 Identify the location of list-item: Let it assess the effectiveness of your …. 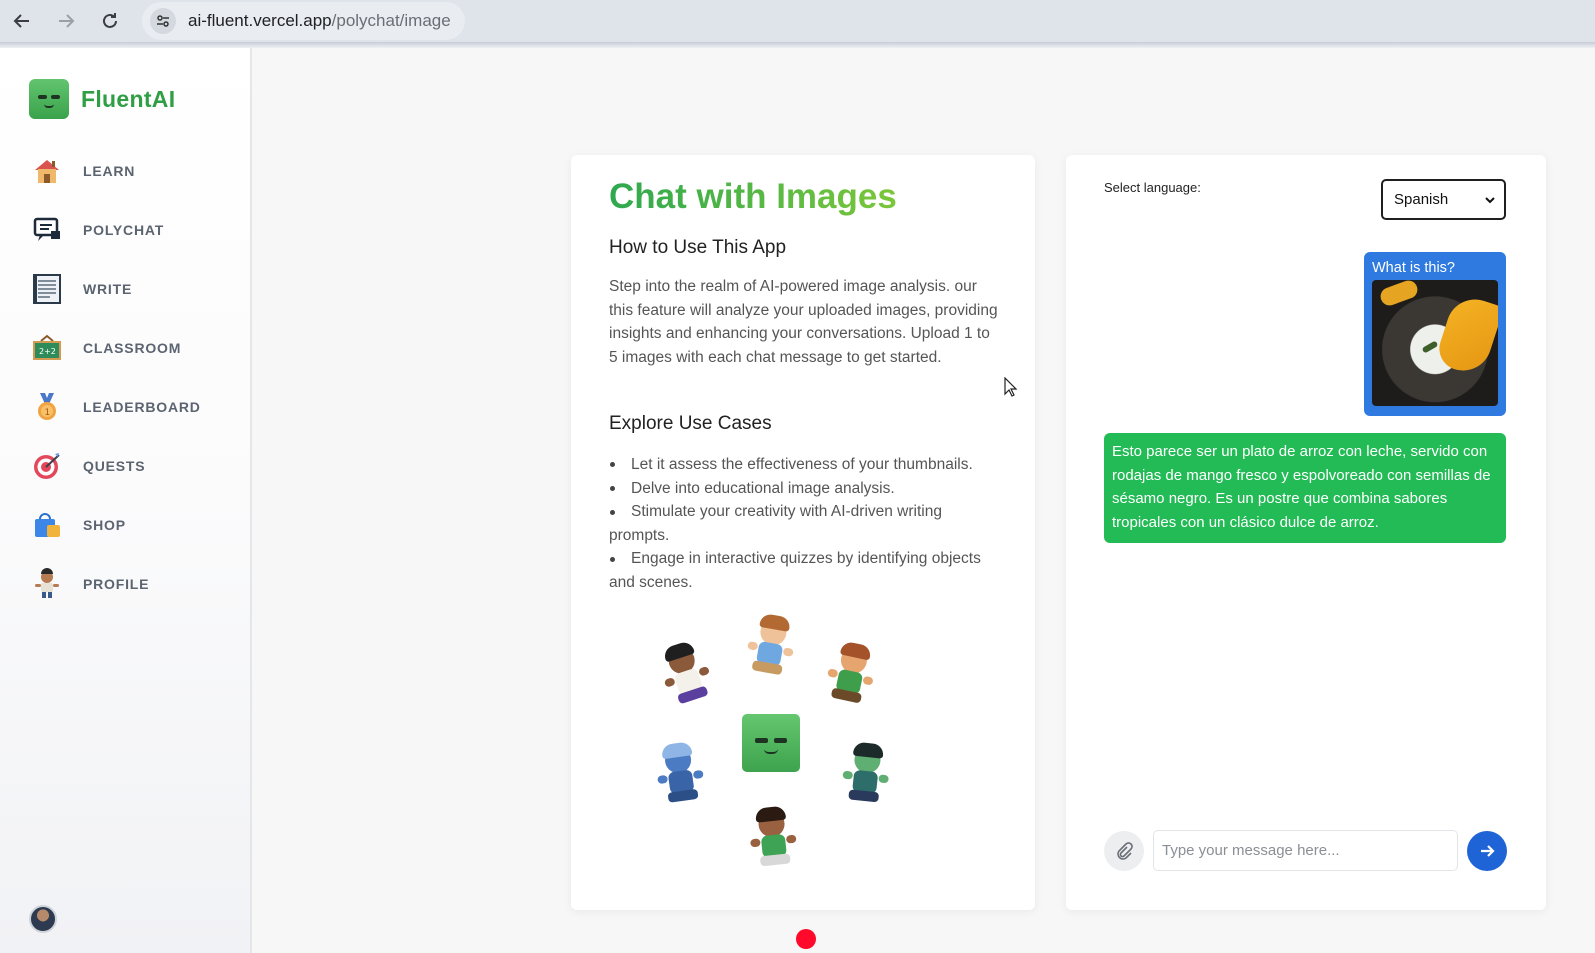
(806, 465).